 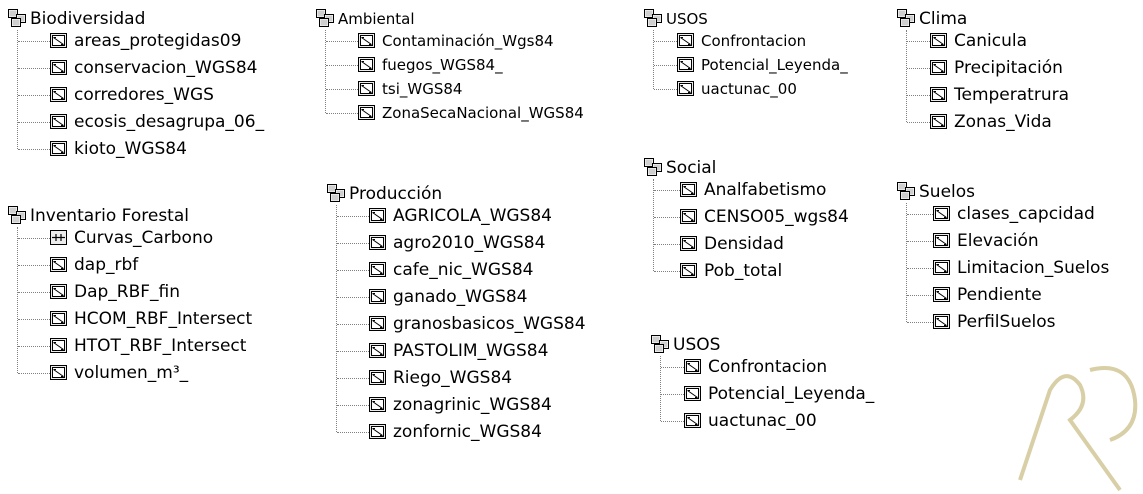 What do you see at coordinates (109, 216) in the screenshot?
I see `group-title: Inventario Forestal` at bounding box center [109, 216].